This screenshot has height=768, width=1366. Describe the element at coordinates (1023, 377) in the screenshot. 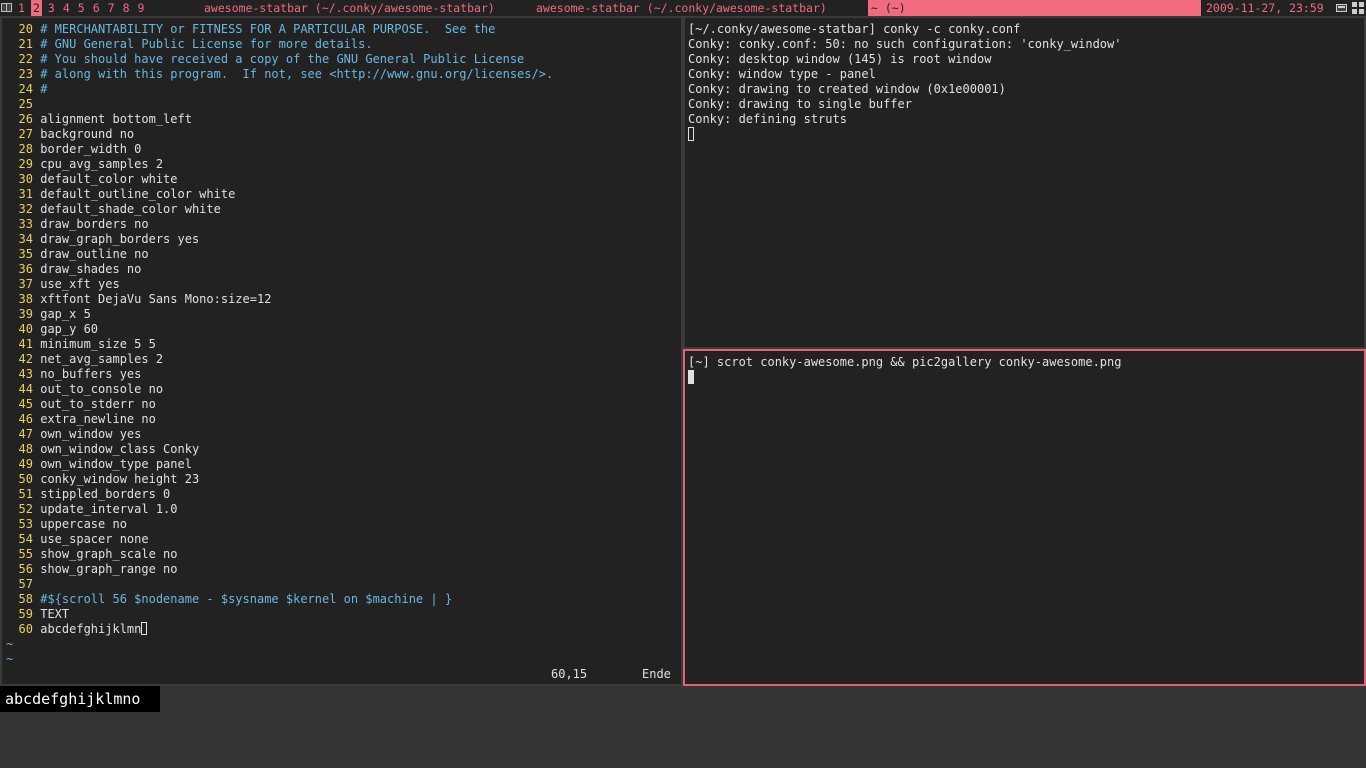

I see `prompt-cursor-line` at that location.